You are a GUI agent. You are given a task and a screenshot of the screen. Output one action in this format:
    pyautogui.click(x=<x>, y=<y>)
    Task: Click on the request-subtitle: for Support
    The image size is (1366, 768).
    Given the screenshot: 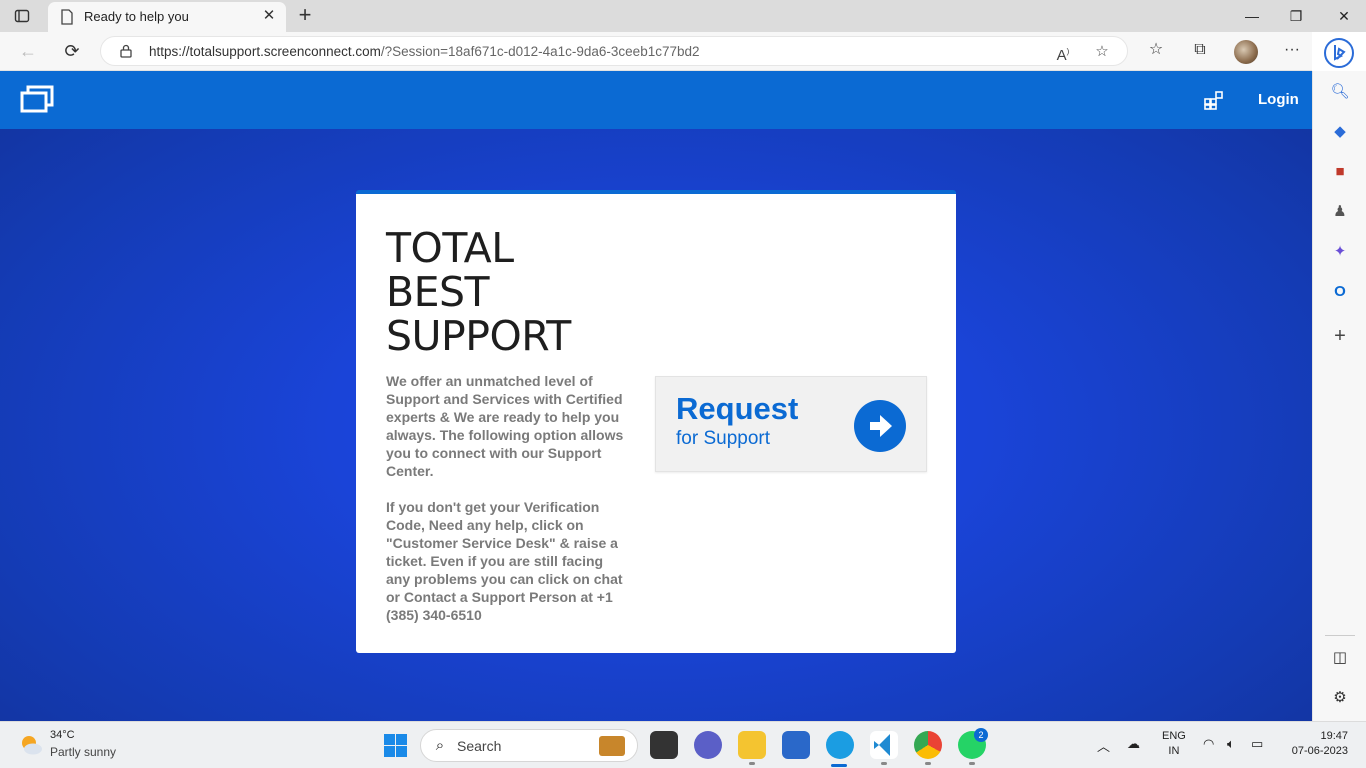 What is the action you would take?
    pyautogui.click(x=723, y=438)
    